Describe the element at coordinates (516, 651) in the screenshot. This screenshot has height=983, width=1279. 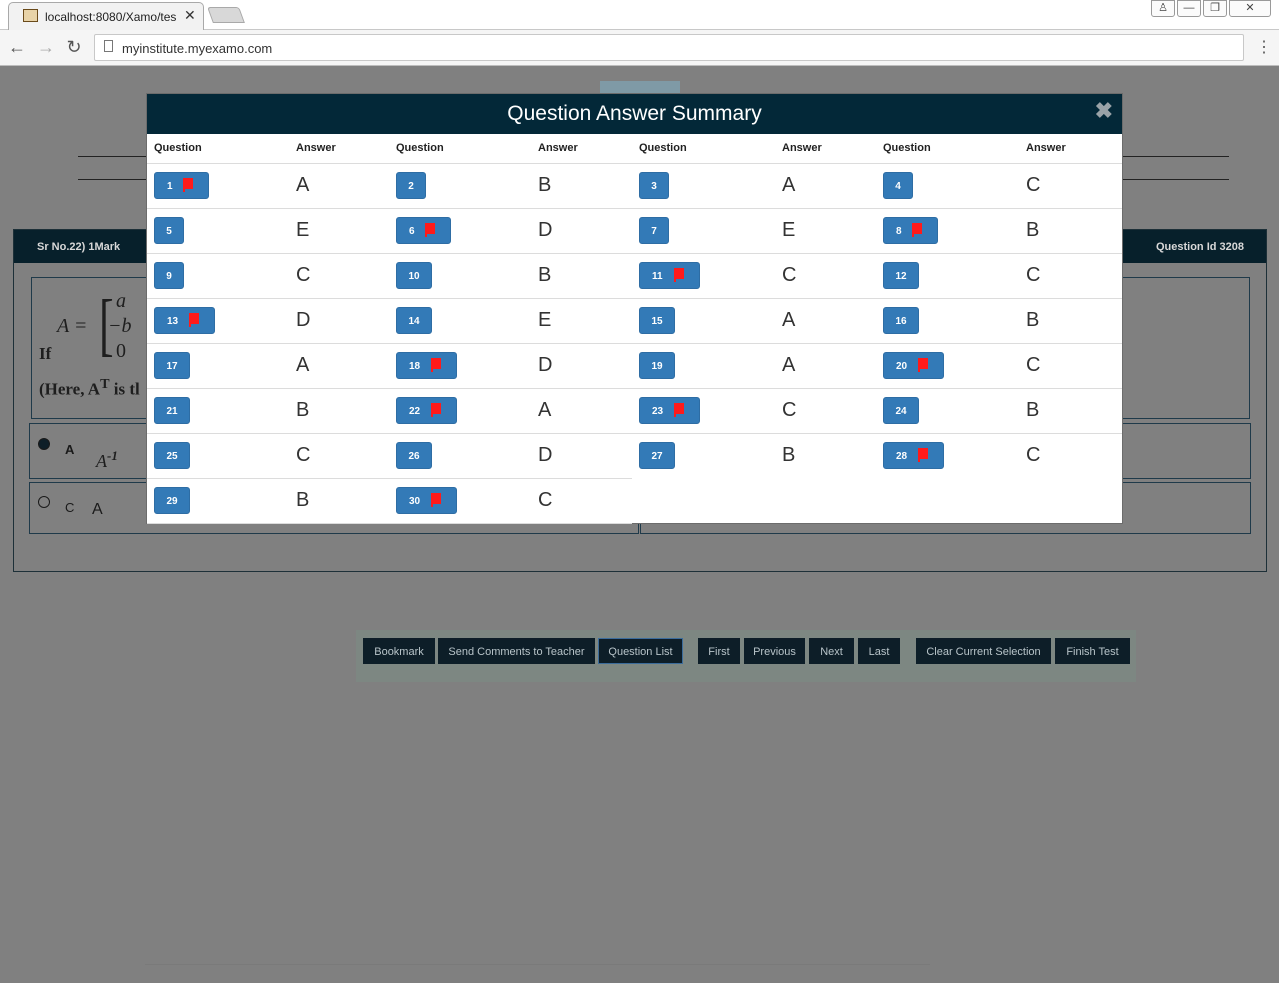
I see `send-comments-button: Send Comments to Teacher` at that location.